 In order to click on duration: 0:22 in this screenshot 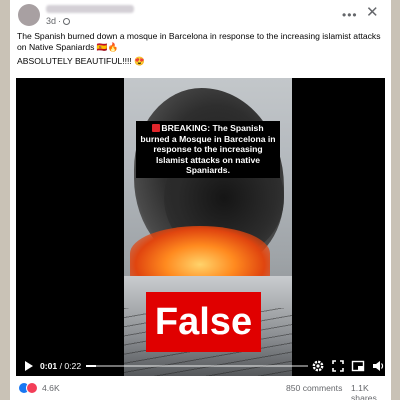, I will do `click(73, 366)`.